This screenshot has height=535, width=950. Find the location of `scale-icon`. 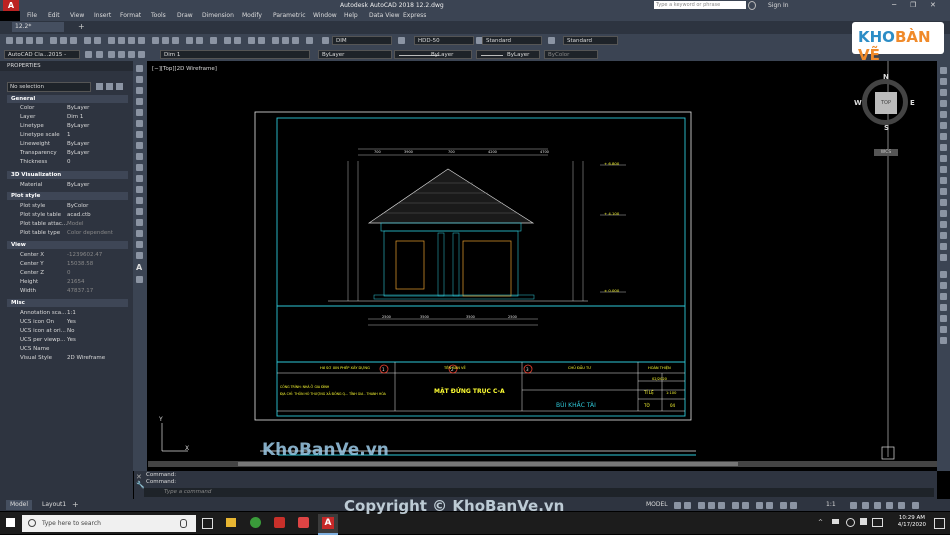

scale-icon is located at coordinates (943, 147).